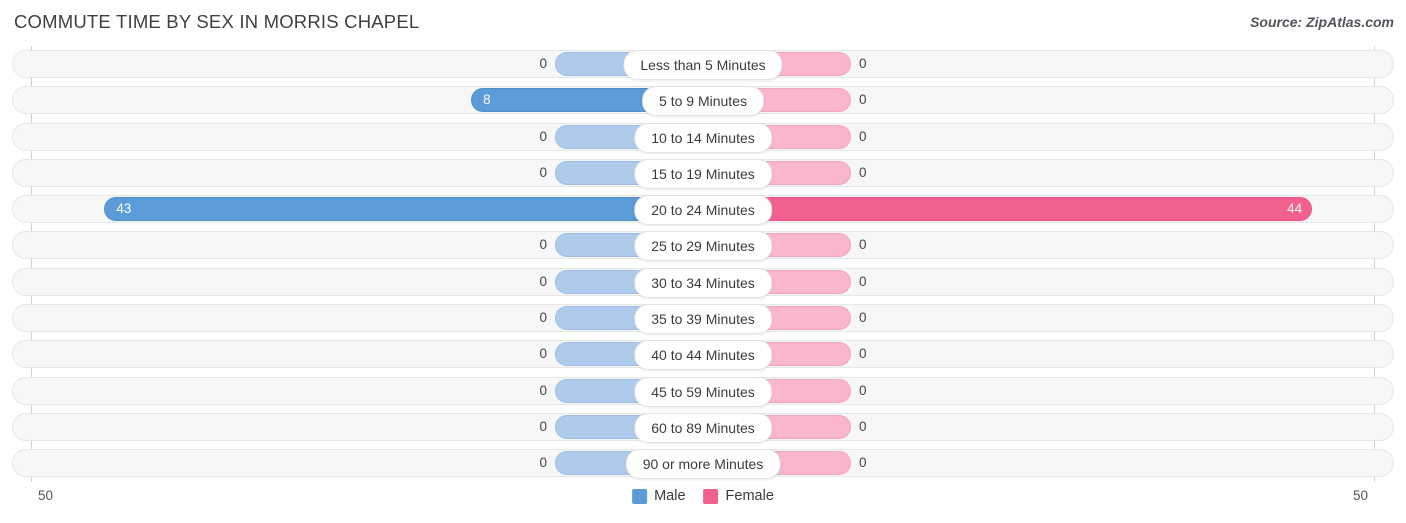 This screenshot has width=1406, height=523. I want to click on bar-row: 0 0 45 to 59 Minutes, so click(703, 391).